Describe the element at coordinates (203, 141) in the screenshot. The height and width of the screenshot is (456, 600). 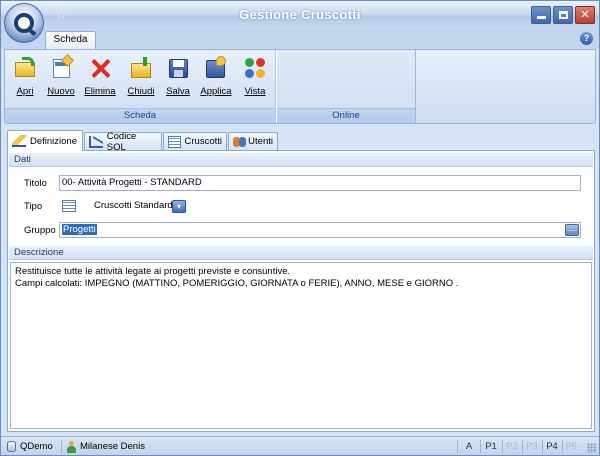
I see `tab-cruscotti-label: Cruscotti` at that location.